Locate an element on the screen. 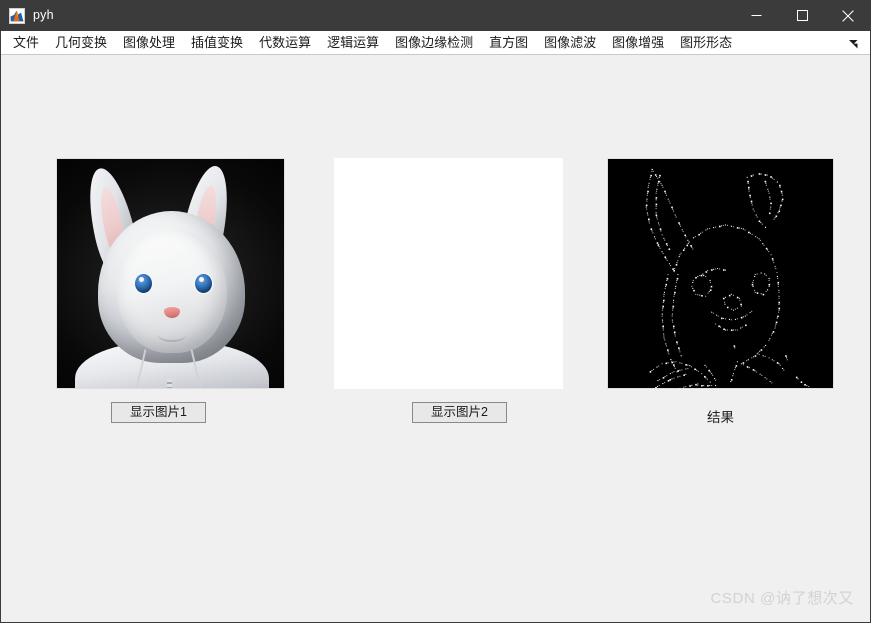 This screenshot has height=623, width=871. window-title: pyh is located at coordinates (43, 15).